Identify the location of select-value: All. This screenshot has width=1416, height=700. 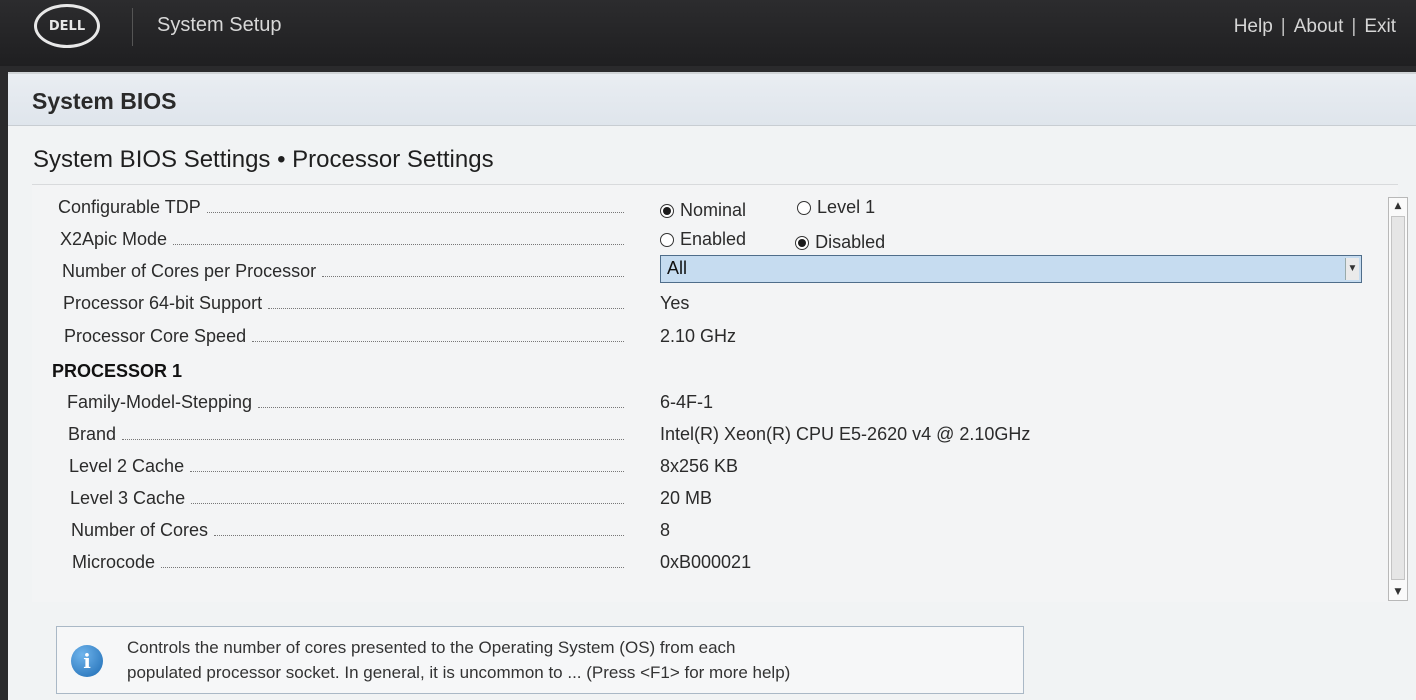
(677, 268).